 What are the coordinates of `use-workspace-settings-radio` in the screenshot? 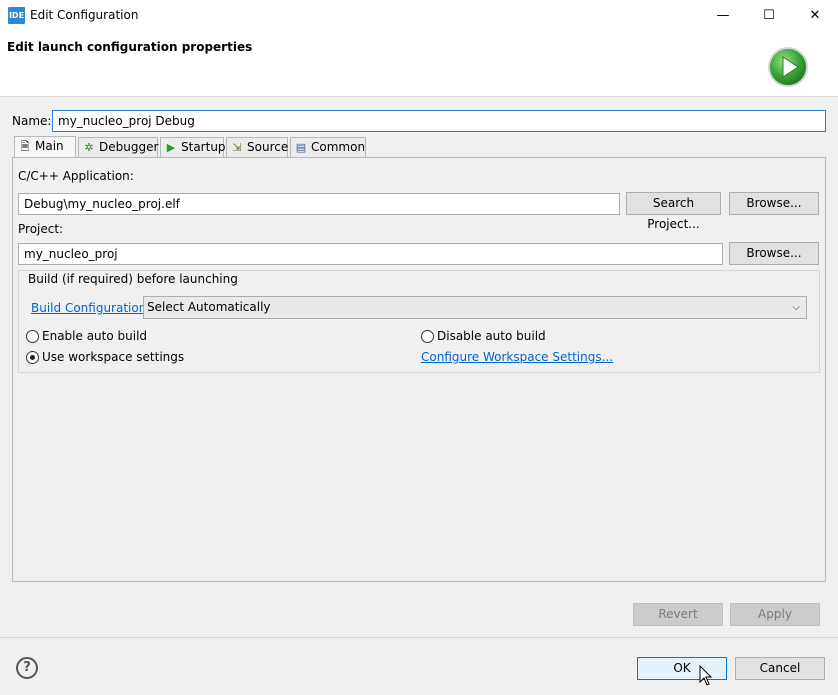 It's located at (32, 357).